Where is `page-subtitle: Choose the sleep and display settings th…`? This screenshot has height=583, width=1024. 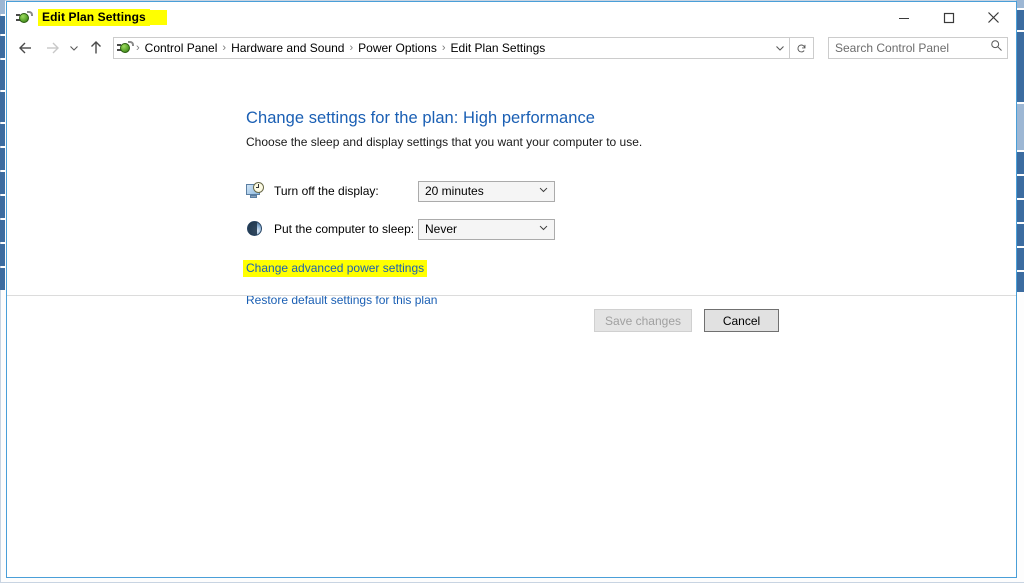
page-subtitle: Choose the sleep and display settings th… is located at coordinates (444, 142).